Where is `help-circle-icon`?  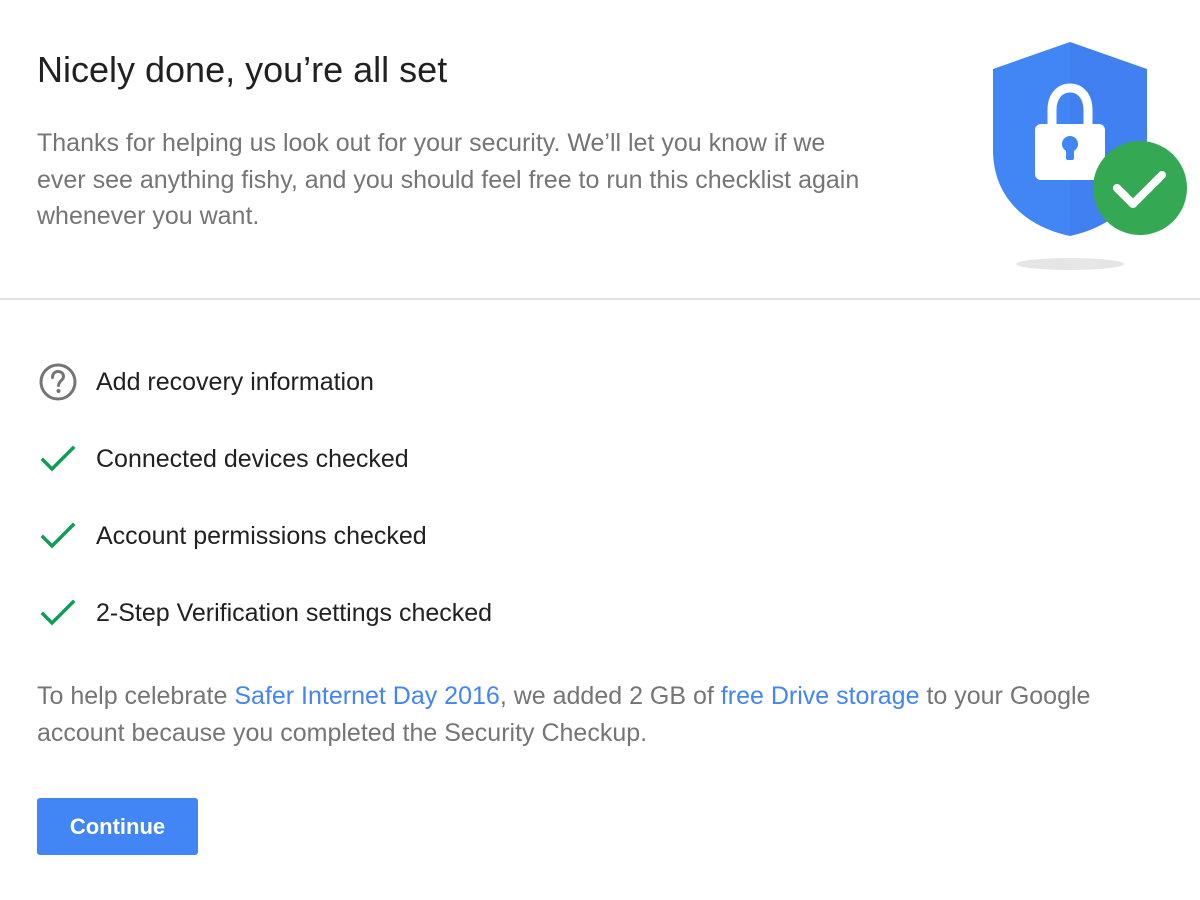
help-circle-icon is located at coordinates (58, 382).